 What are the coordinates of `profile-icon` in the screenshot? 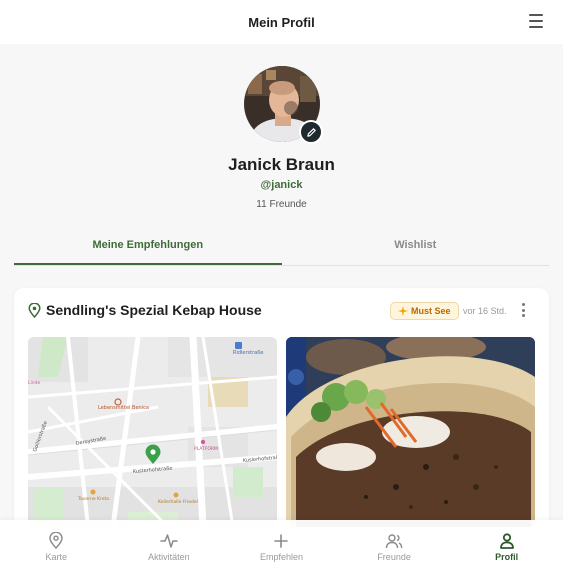 It's located at (506, 540).